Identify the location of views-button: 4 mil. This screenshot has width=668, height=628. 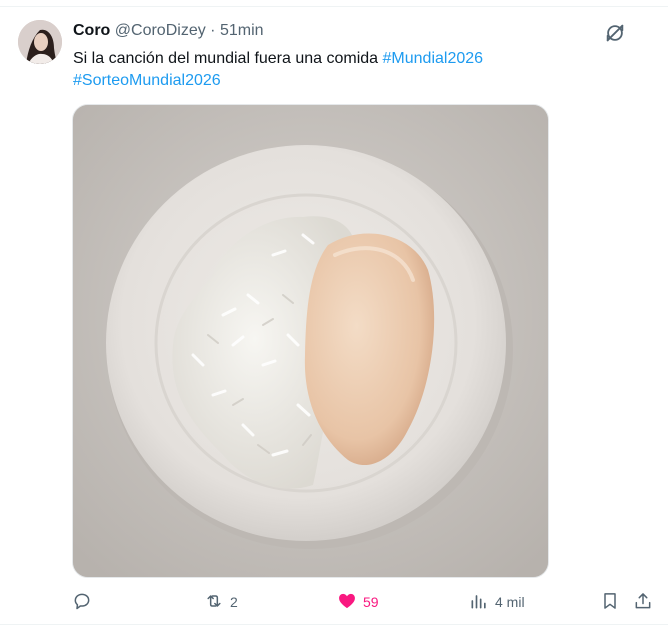
(497, 602).